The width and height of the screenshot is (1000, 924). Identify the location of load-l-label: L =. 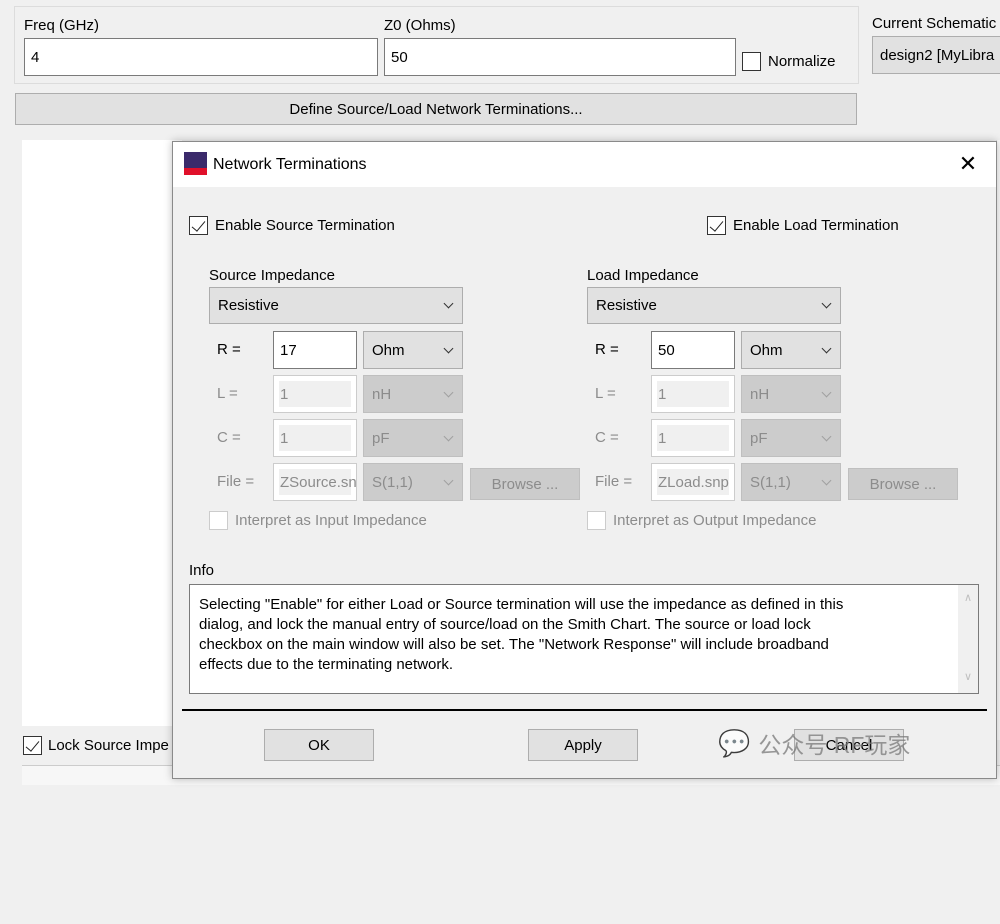
(605, 393).